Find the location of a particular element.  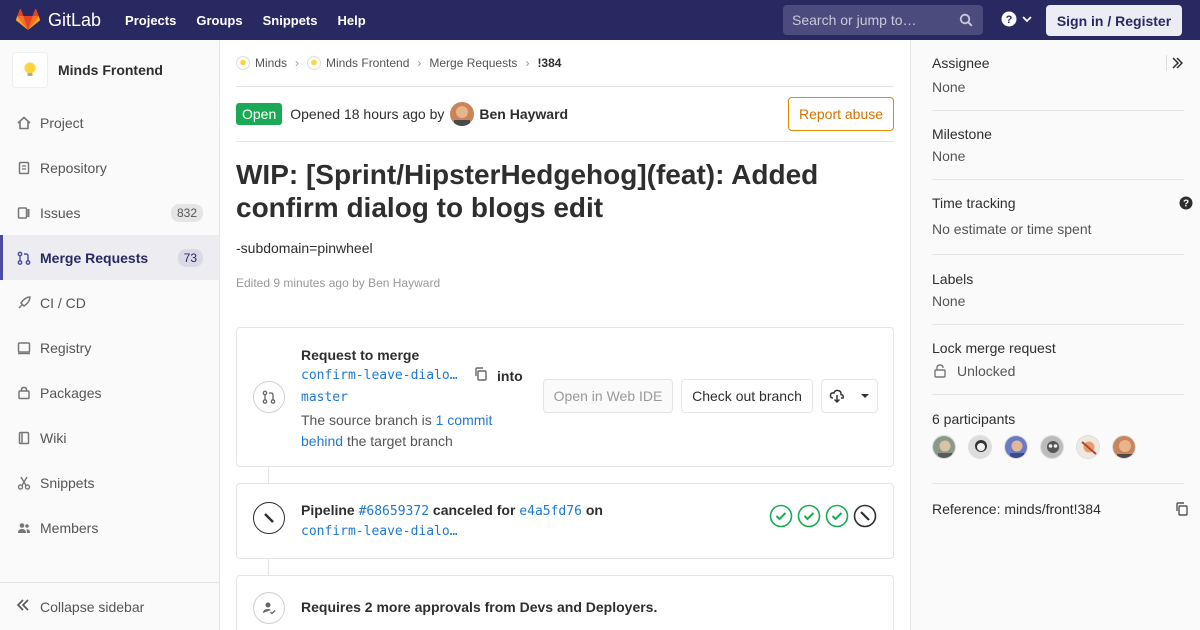

sidebar-item-ci-cd: CI / CD is located at coordinates (109, 302).